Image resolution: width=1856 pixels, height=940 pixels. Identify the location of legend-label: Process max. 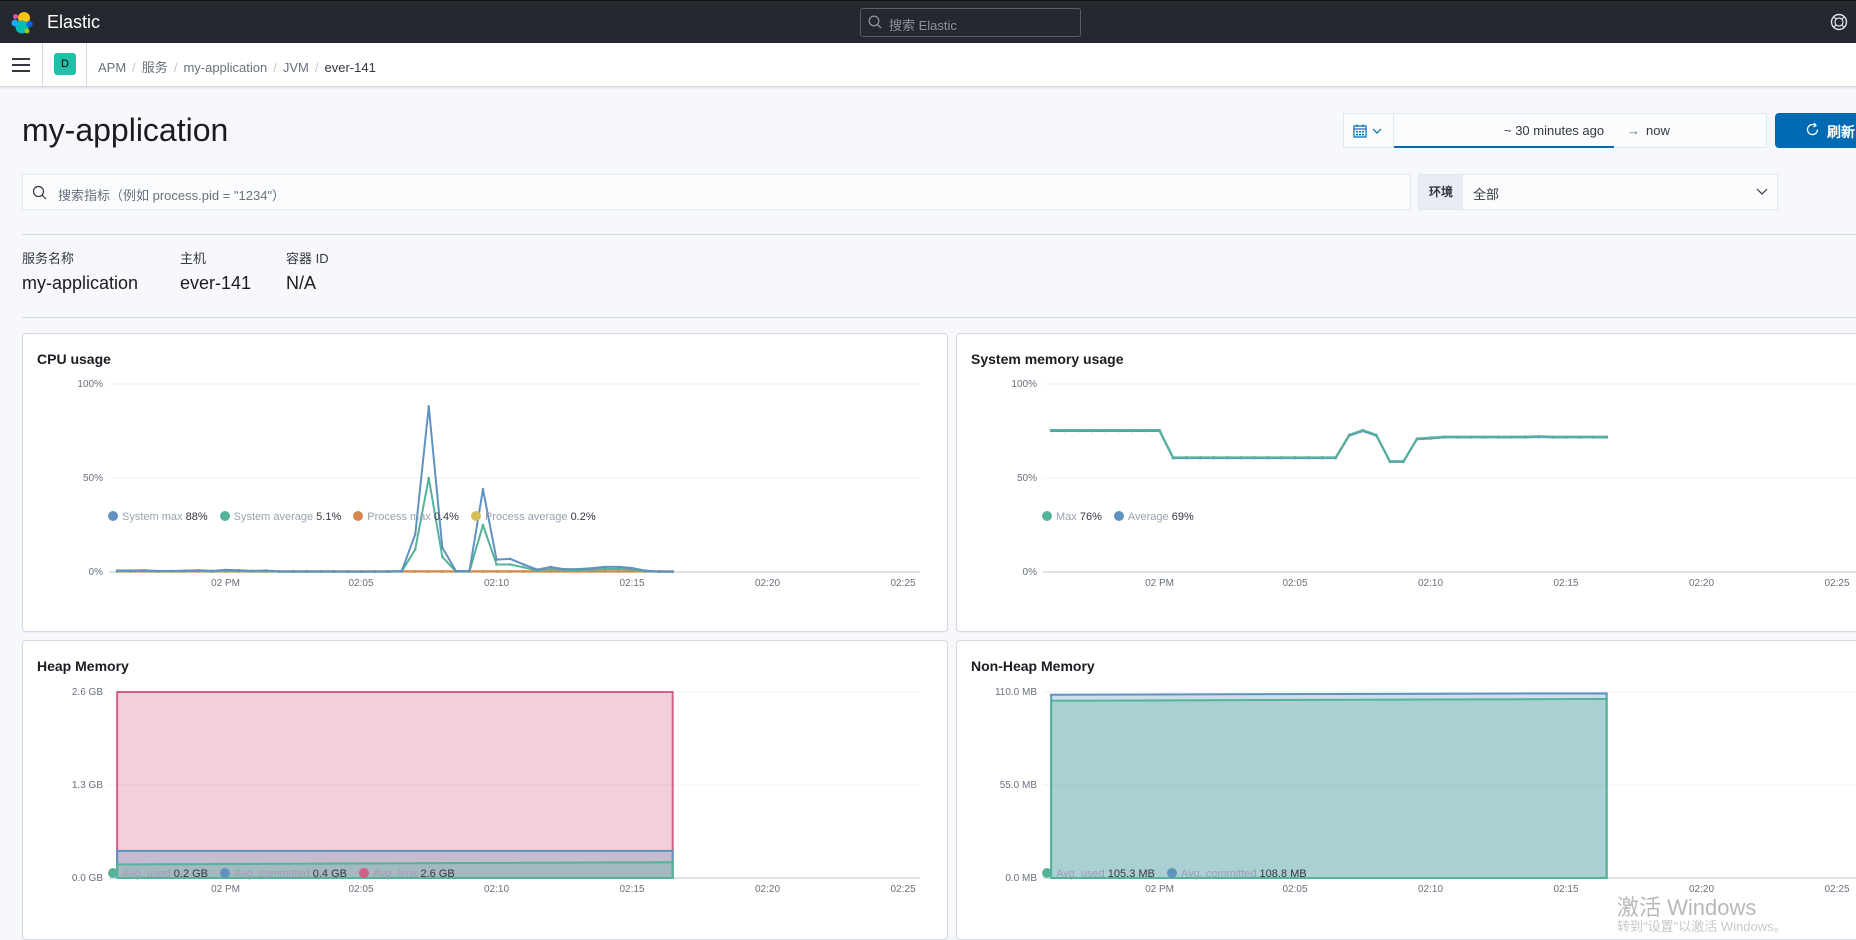
(400, 517).